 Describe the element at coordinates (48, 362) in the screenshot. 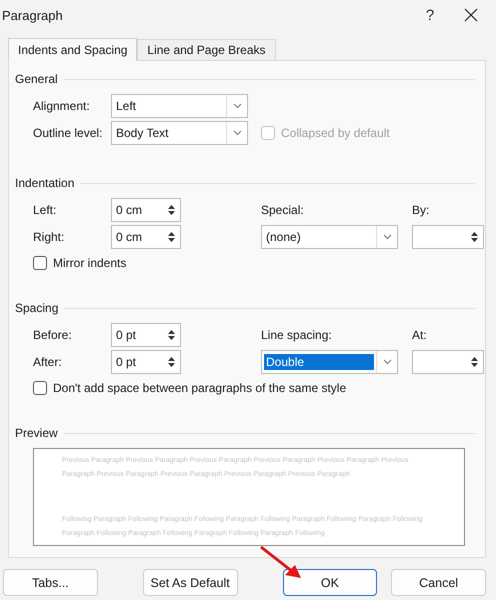

I see `field-label: After:` at that location.